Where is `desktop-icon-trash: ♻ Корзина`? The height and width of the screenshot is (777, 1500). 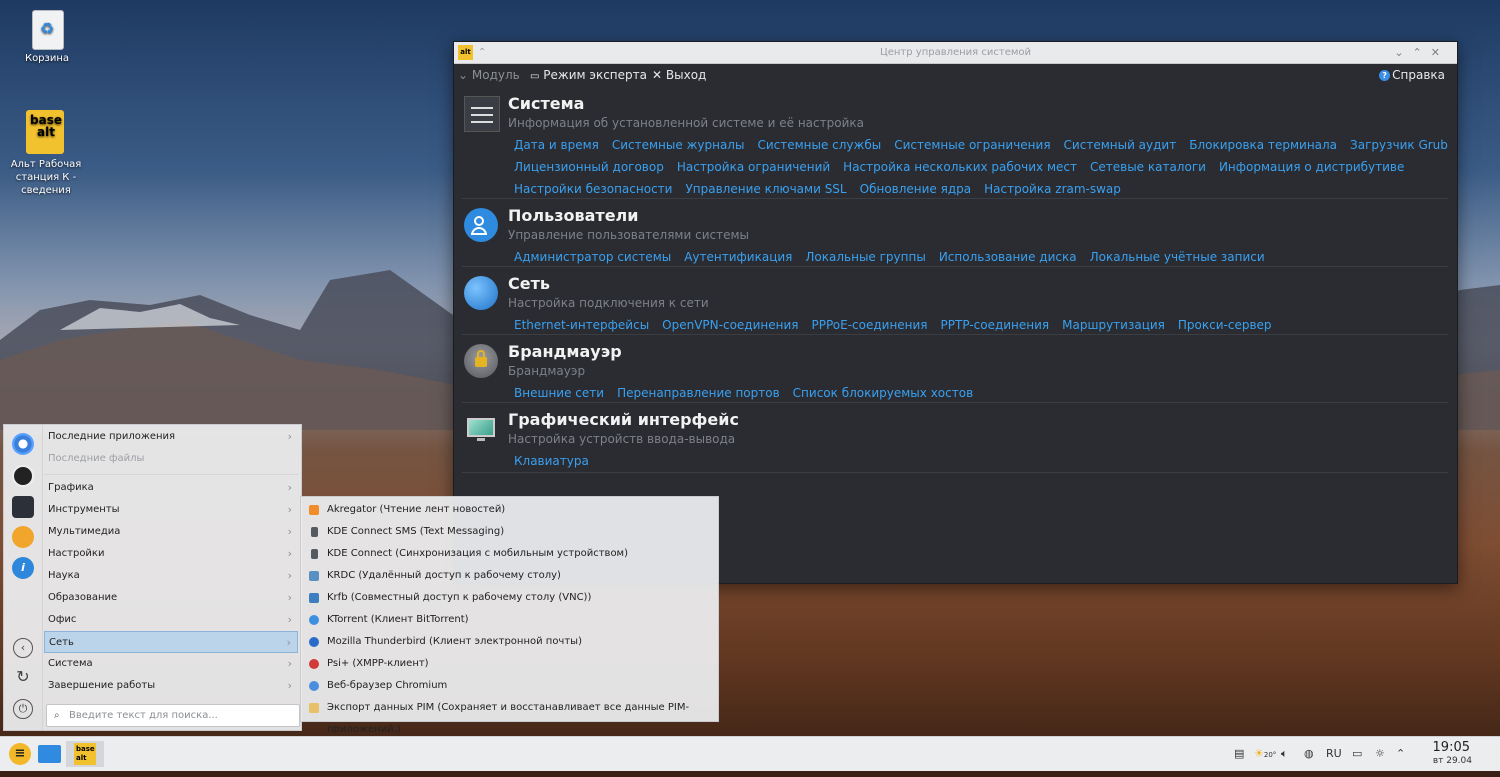 desktop-icon-trash: ♻ Корзина is located at coordinates (47, 36).